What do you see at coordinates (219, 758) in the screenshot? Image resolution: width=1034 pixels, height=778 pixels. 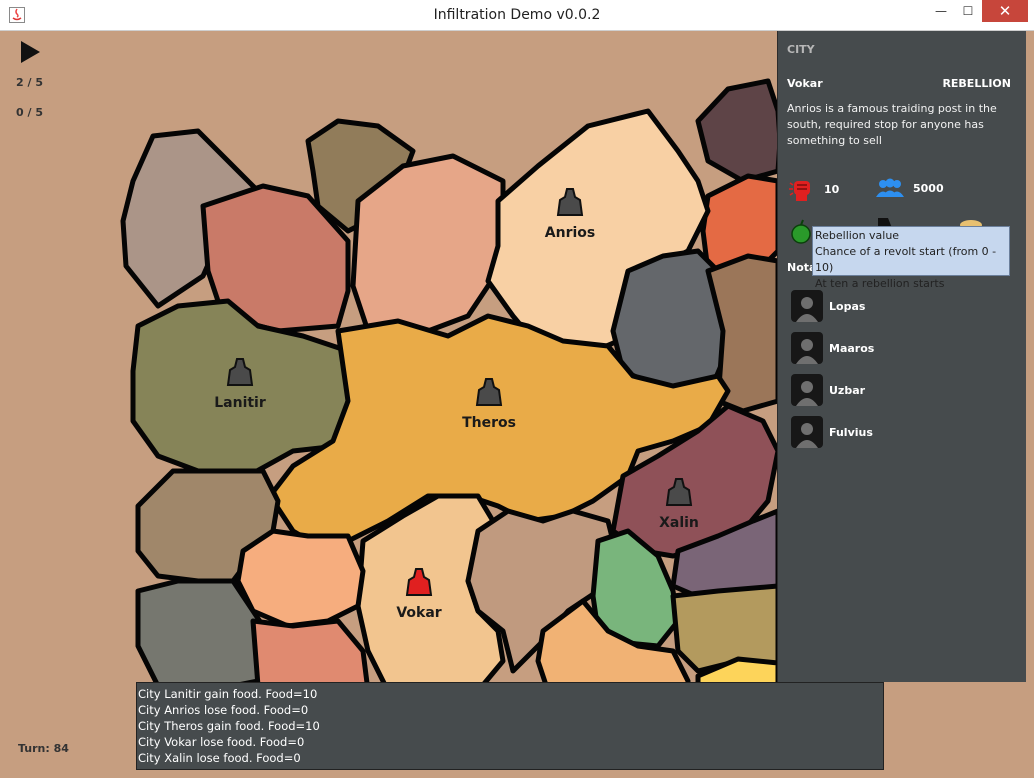 I see `log-line: City Xalin lose food. Food=0` at bounding box center [219, 758].